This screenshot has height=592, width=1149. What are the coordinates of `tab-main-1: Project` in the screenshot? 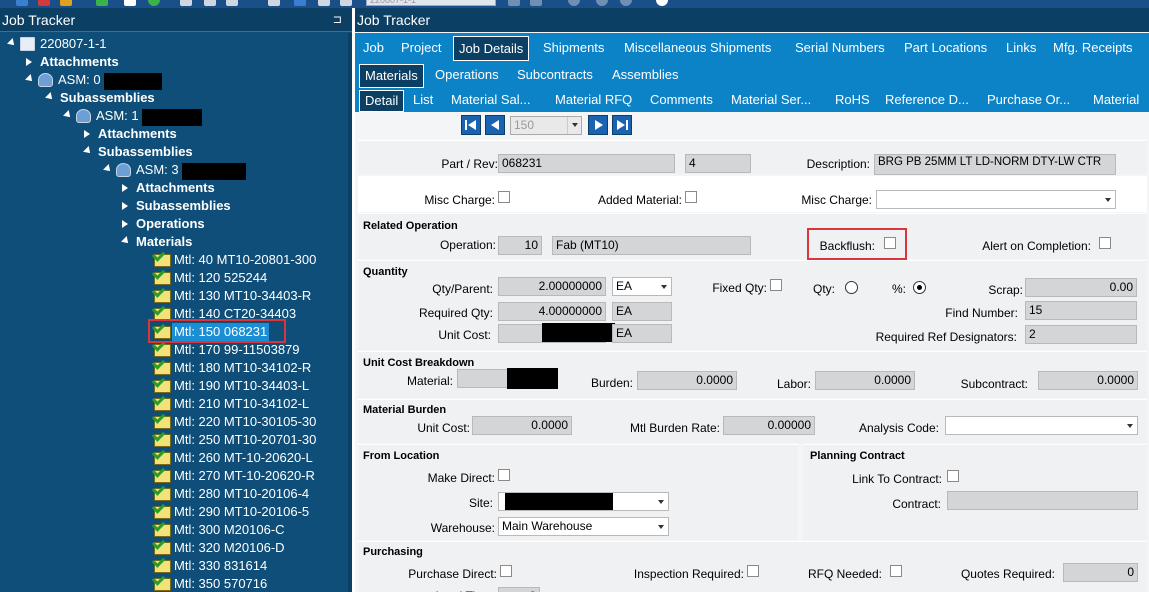 It's located at (421, 48).